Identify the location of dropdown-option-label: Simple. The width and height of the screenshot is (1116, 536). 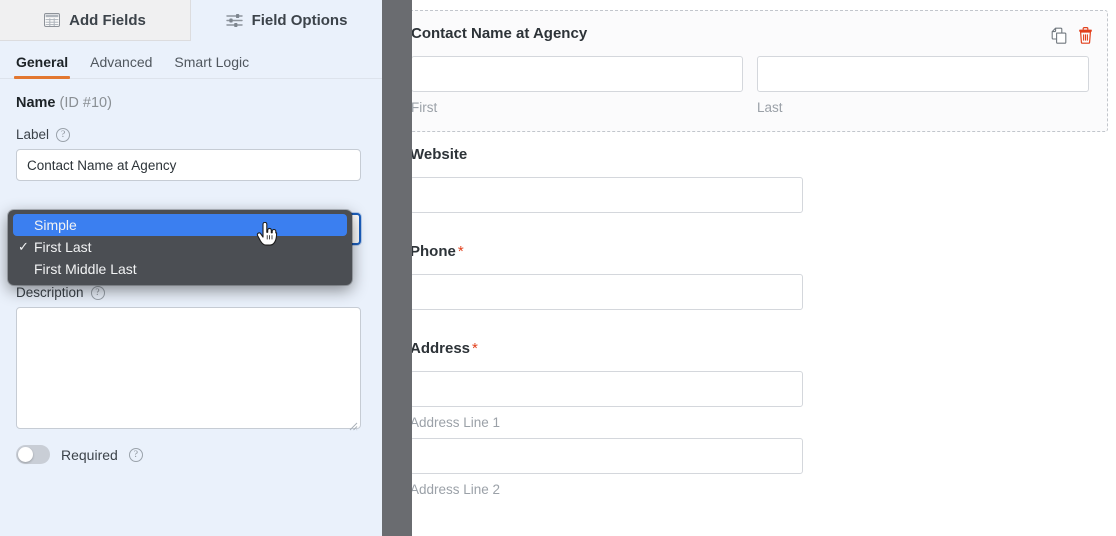
(55, 225).